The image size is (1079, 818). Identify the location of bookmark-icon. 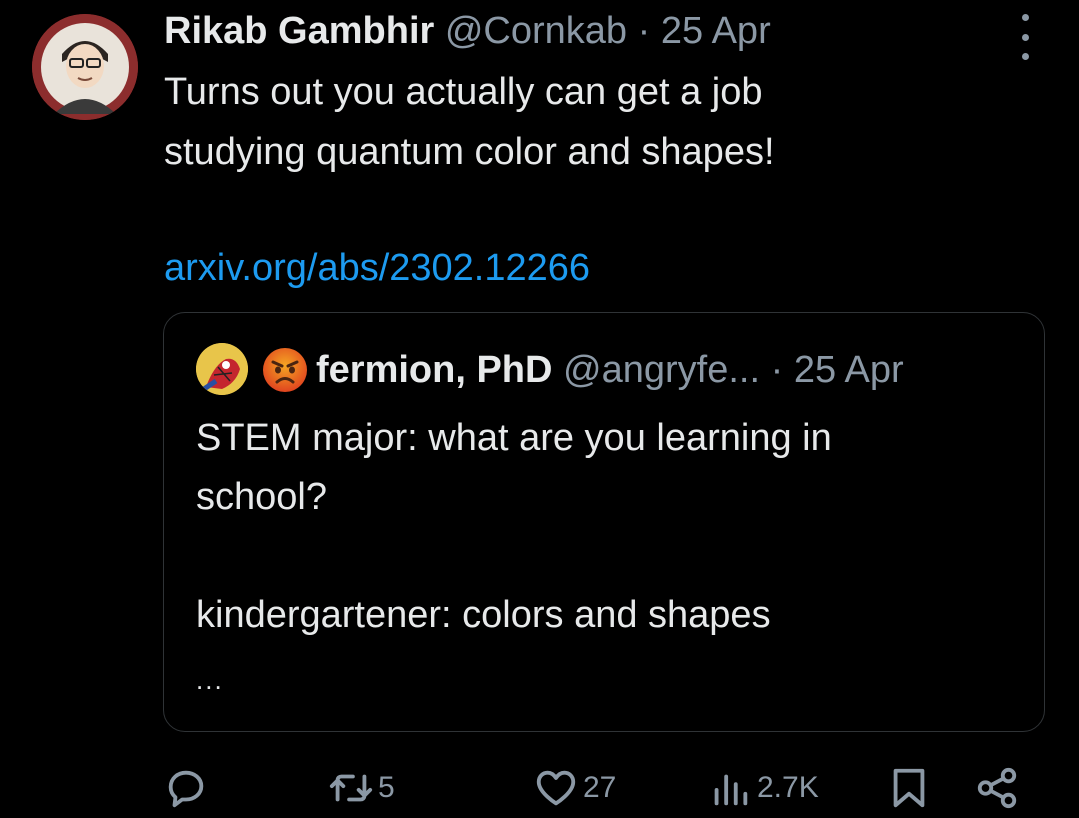
(909, 788).